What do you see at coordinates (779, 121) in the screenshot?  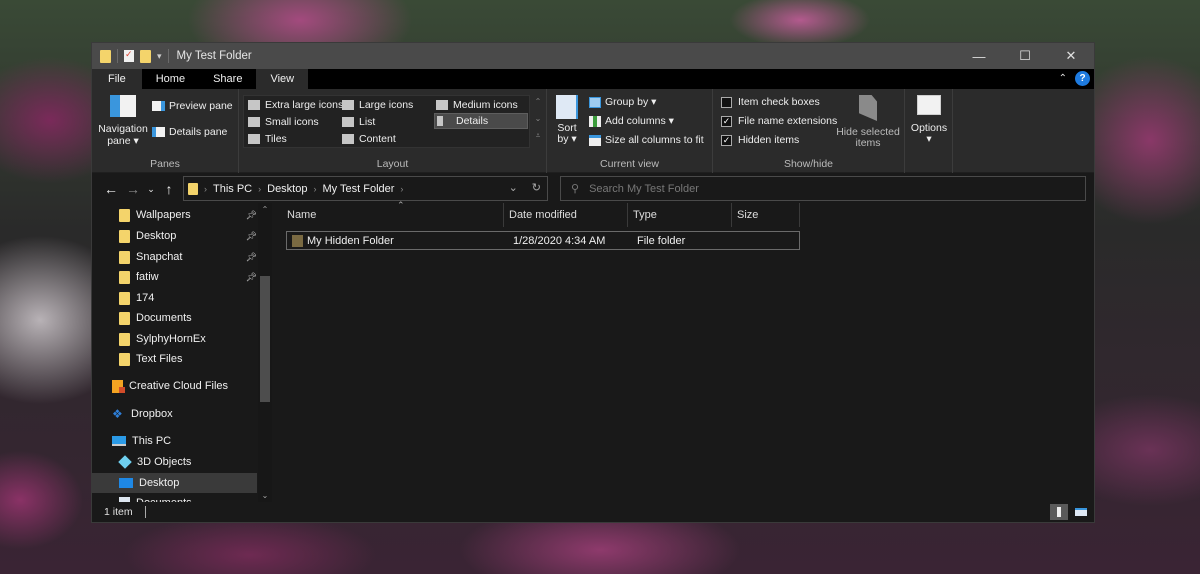 I see `file-name-extensions-toggle: ✓ File name extensions` at bounding box center [779, 121].